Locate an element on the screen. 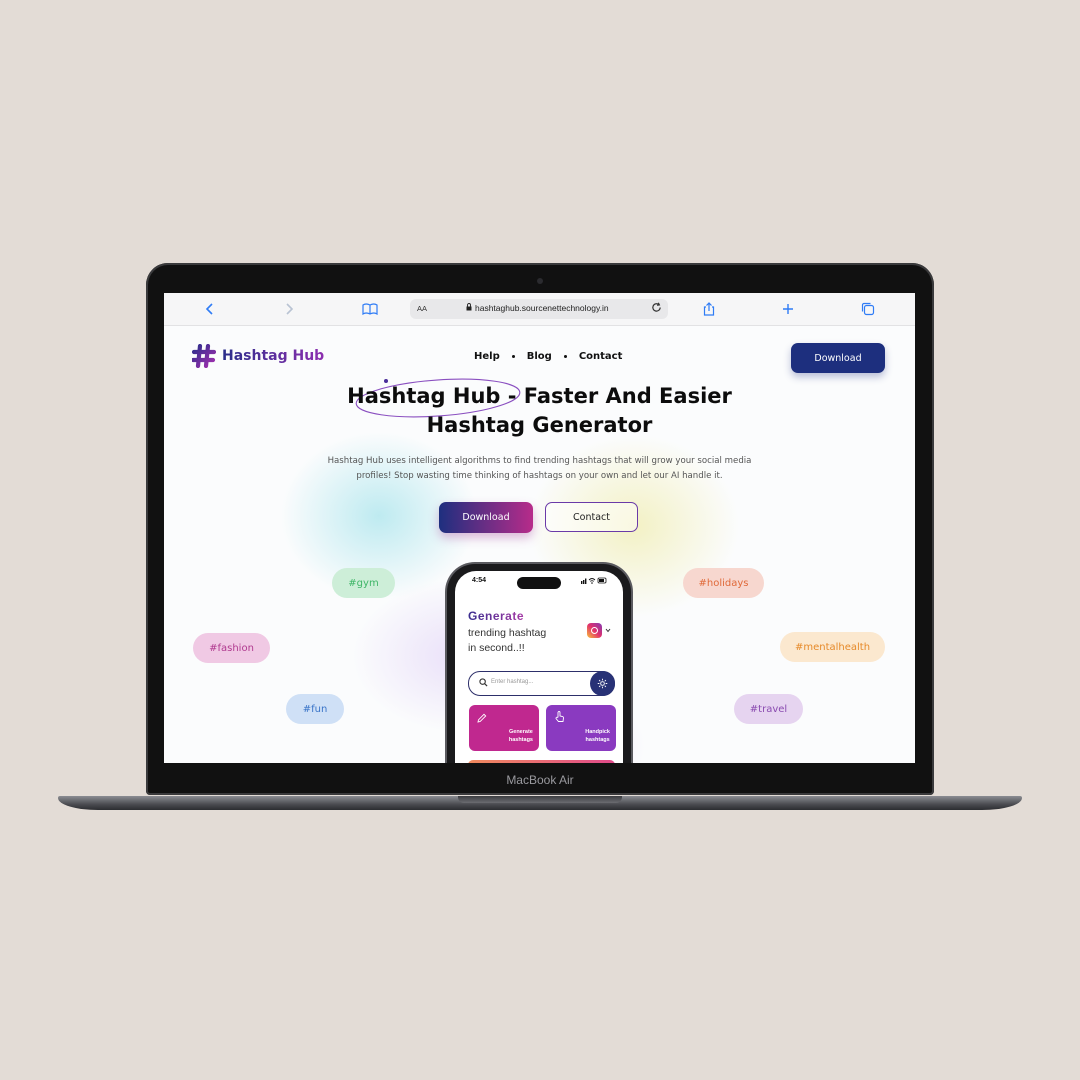 The height and width of the screenshot is (1080, 1080). hero-download-button: Download is located at coordinates (486, 517).